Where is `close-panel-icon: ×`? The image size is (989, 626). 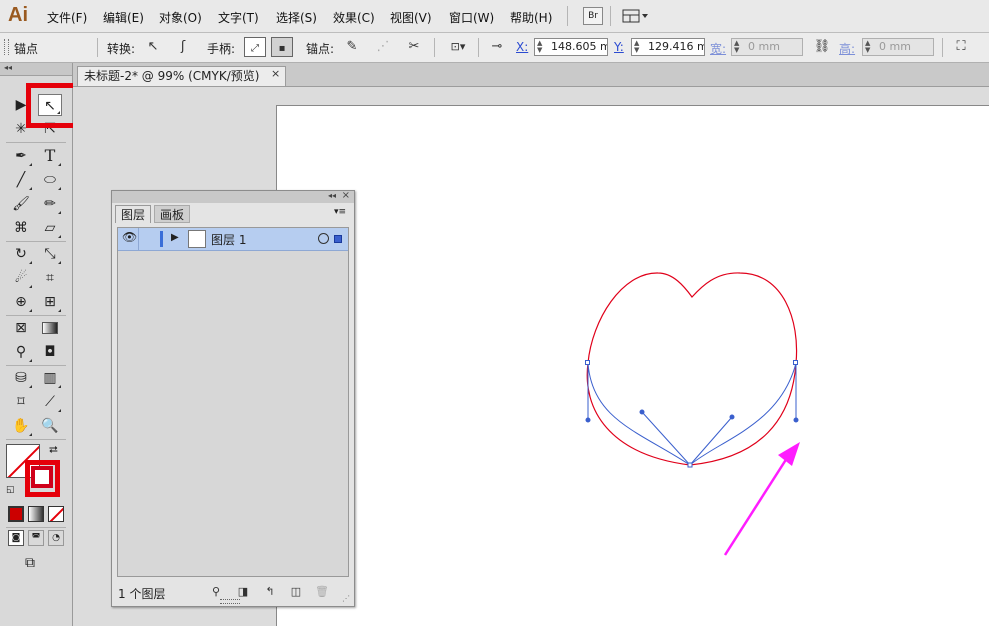 close-panel-icon: × is located at coordinates (346, 195).